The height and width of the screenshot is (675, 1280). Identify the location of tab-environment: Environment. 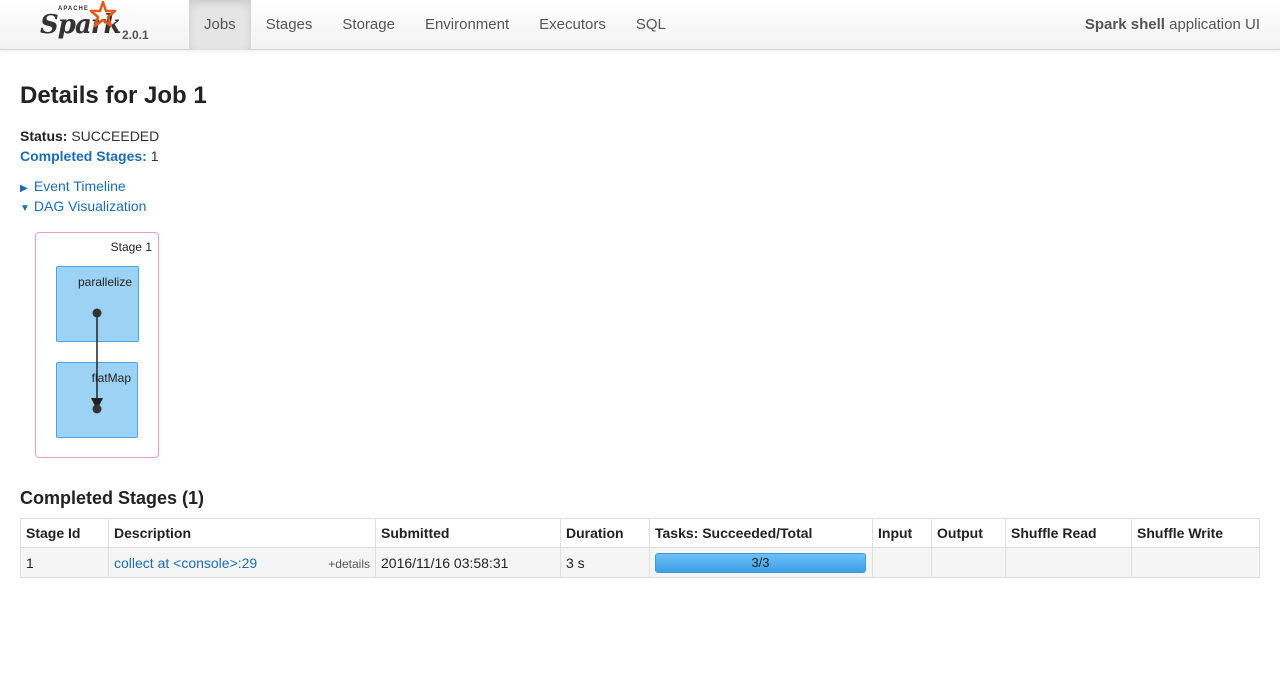
(467, 25).